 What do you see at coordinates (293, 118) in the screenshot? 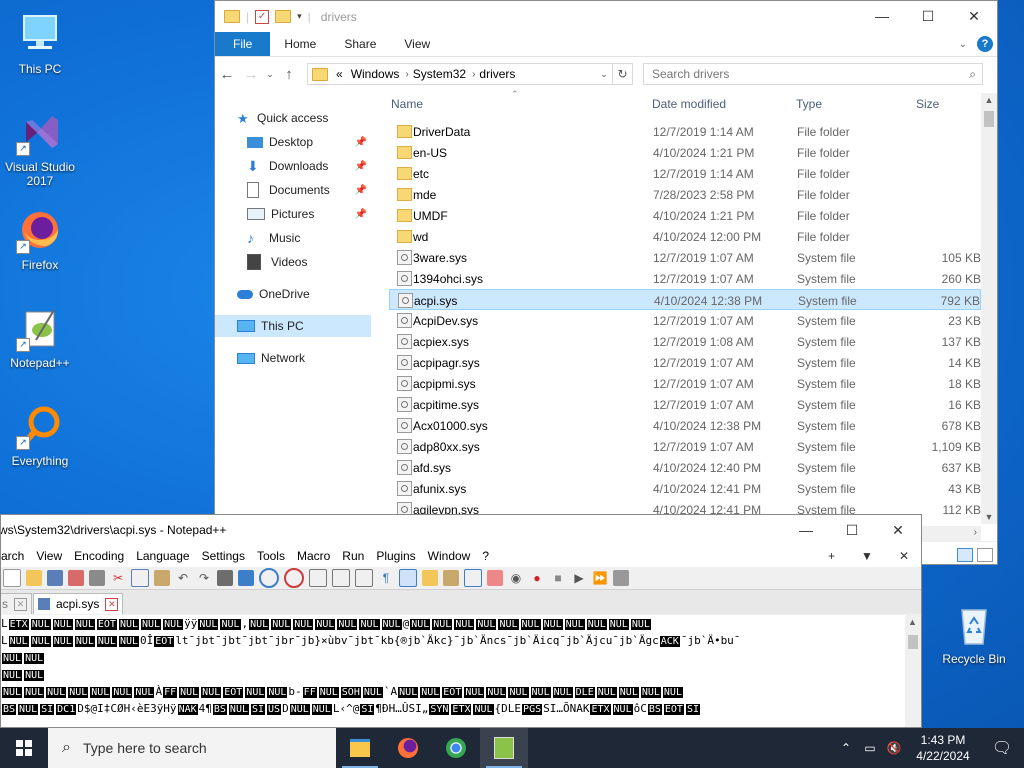
I see `nav-quick-access: ★ Quick access` at bounding box center [293, 118].